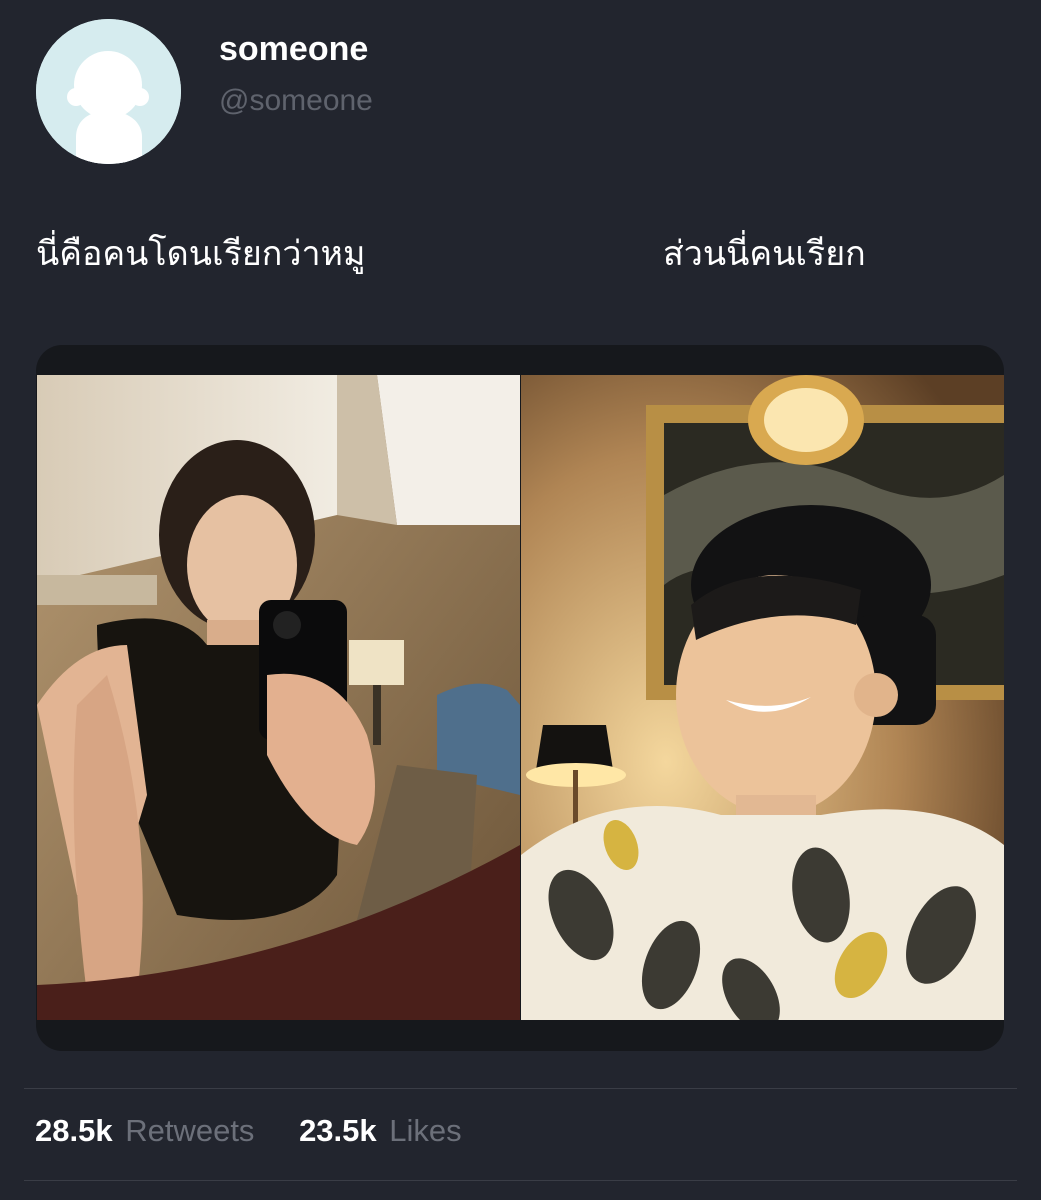 The height and width of the screenshot is (1200, 1041). I want to click on likes-stat: 23.5k Likes, so click(380, 1131).